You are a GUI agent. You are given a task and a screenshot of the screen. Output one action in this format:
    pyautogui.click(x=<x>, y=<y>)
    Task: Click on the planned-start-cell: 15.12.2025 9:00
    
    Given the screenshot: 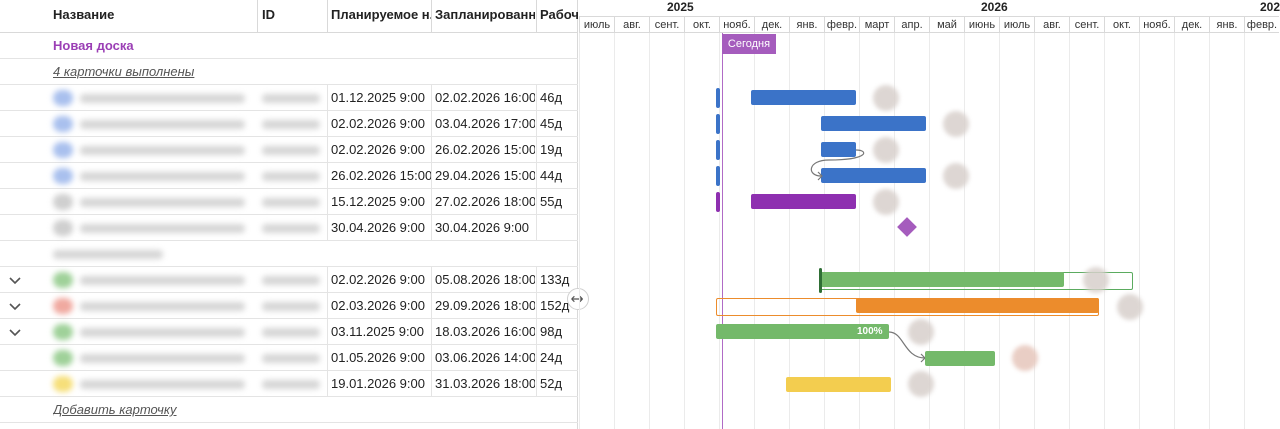 What is the action you would take?
    pyautogui.click(x=381, y=202)
    